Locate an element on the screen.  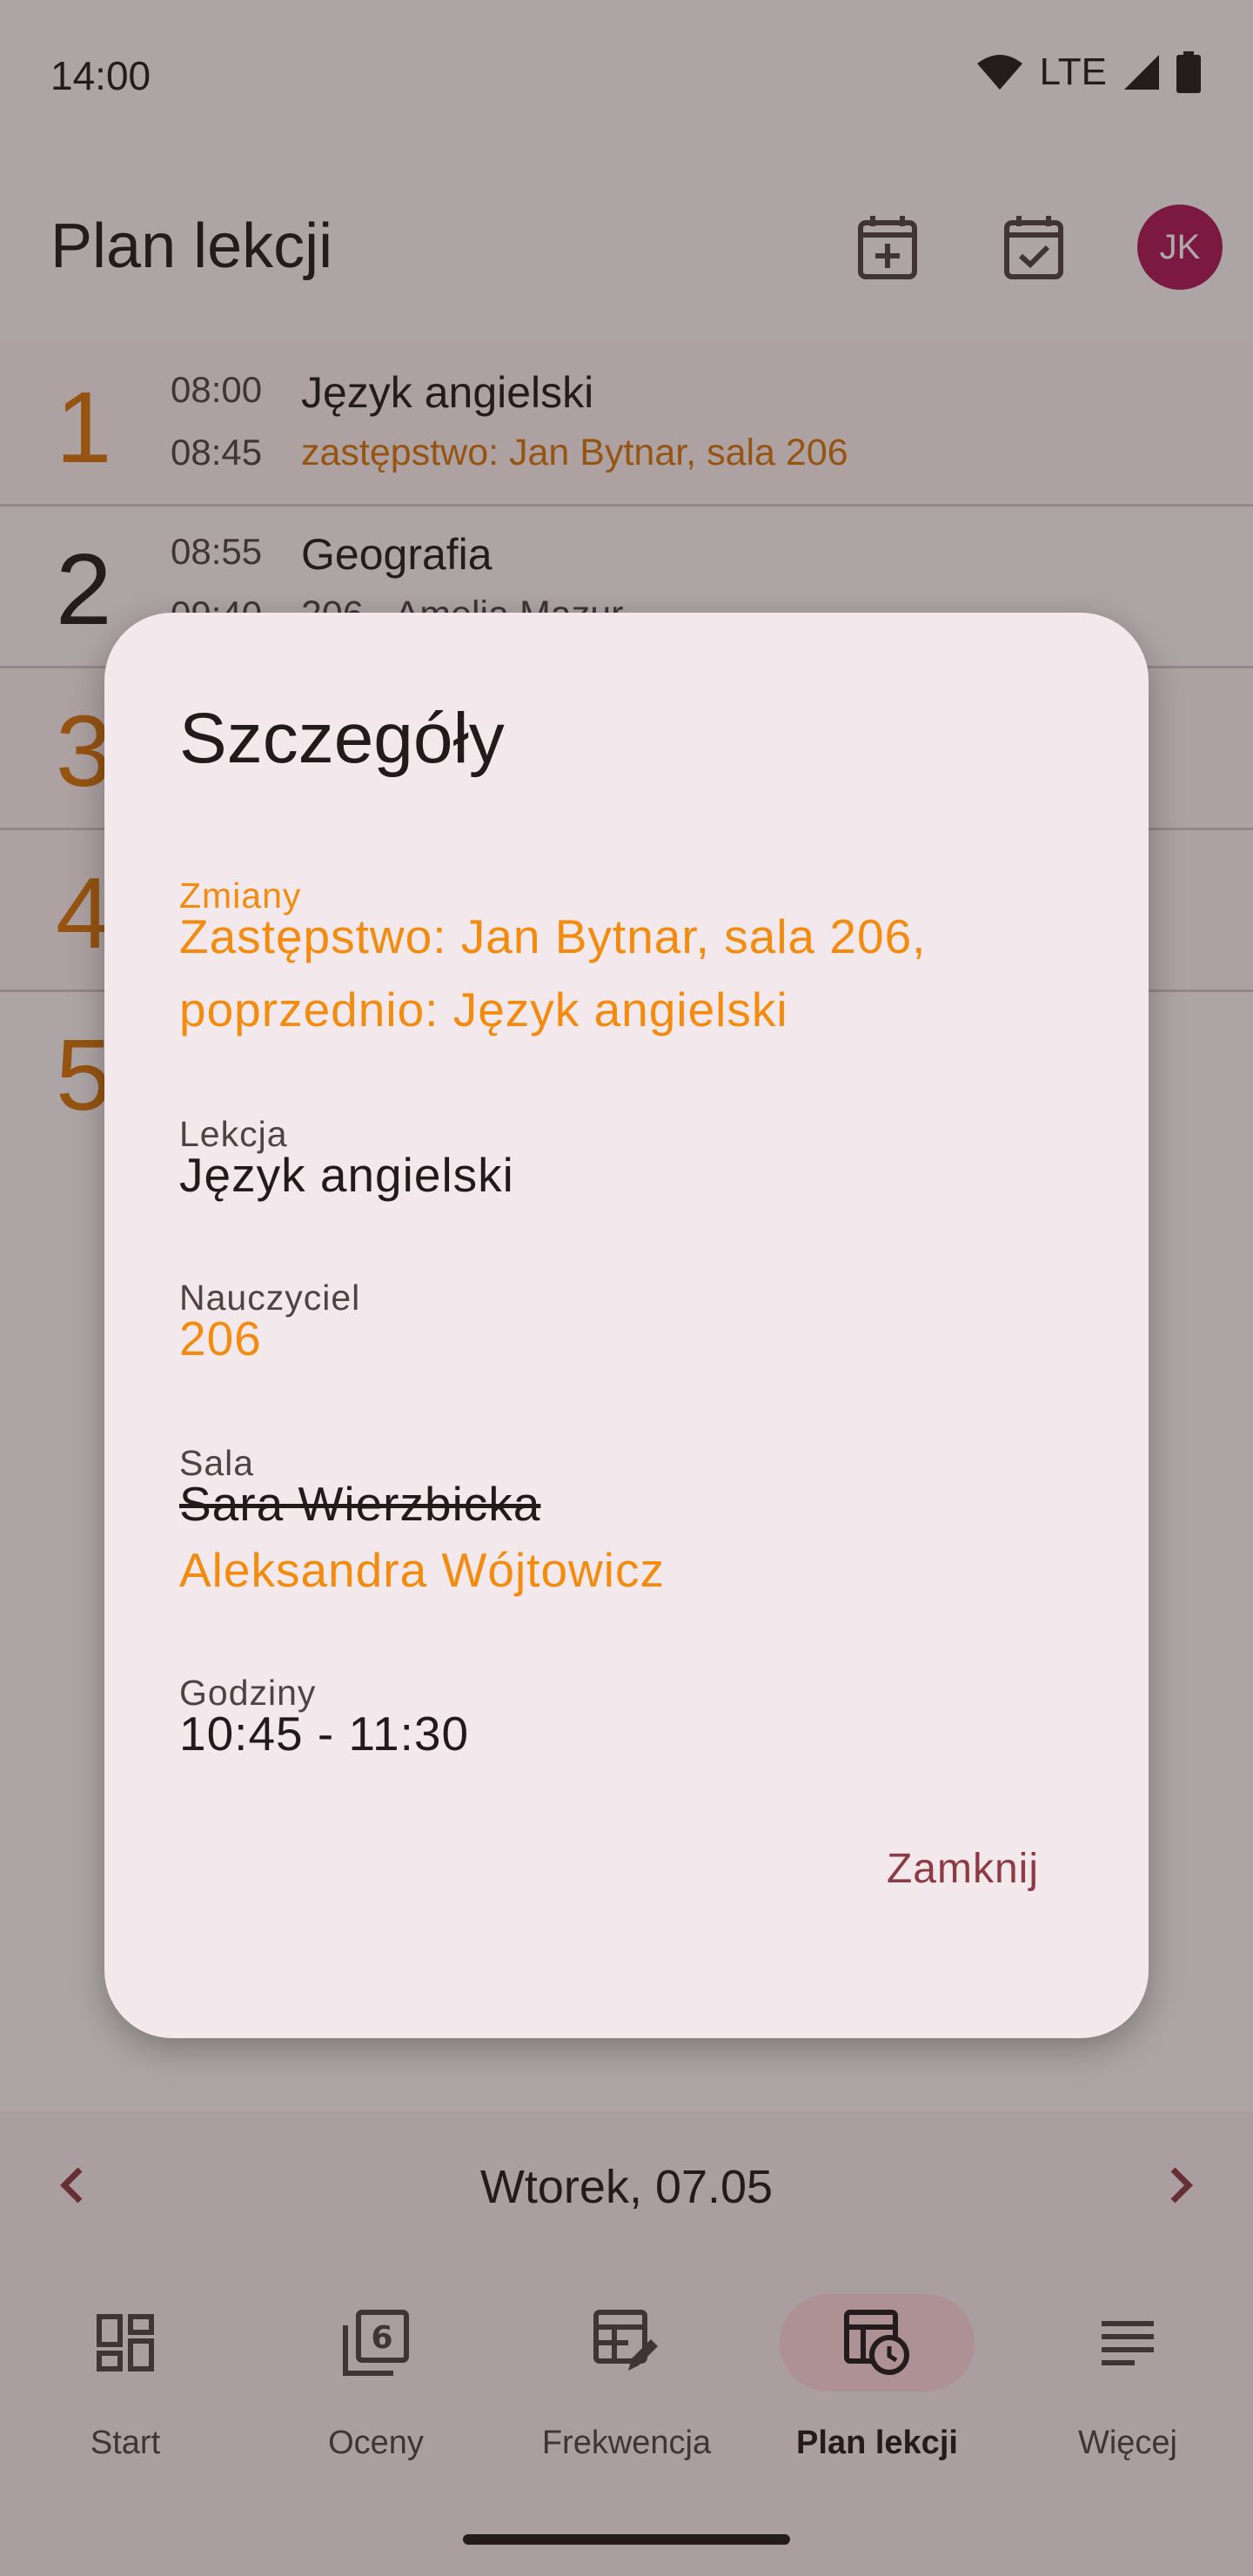
room-old-value: Sara Wierzbicka is located at coordinates (360, 1504).